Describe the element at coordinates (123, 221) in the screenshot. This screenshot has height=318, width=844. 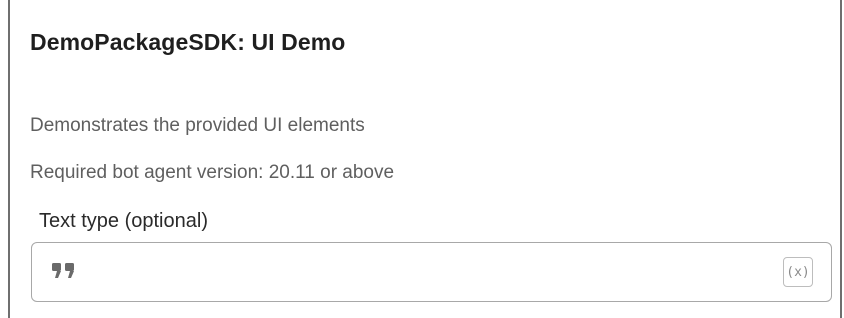
I see `text-type-label: Text type (optional)` at that location.